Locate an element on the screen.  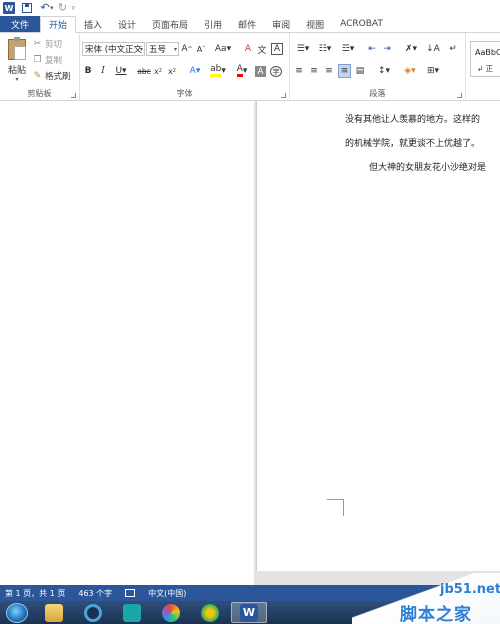
tab-mailings: 邮件 is located at coordinates (247, 24).